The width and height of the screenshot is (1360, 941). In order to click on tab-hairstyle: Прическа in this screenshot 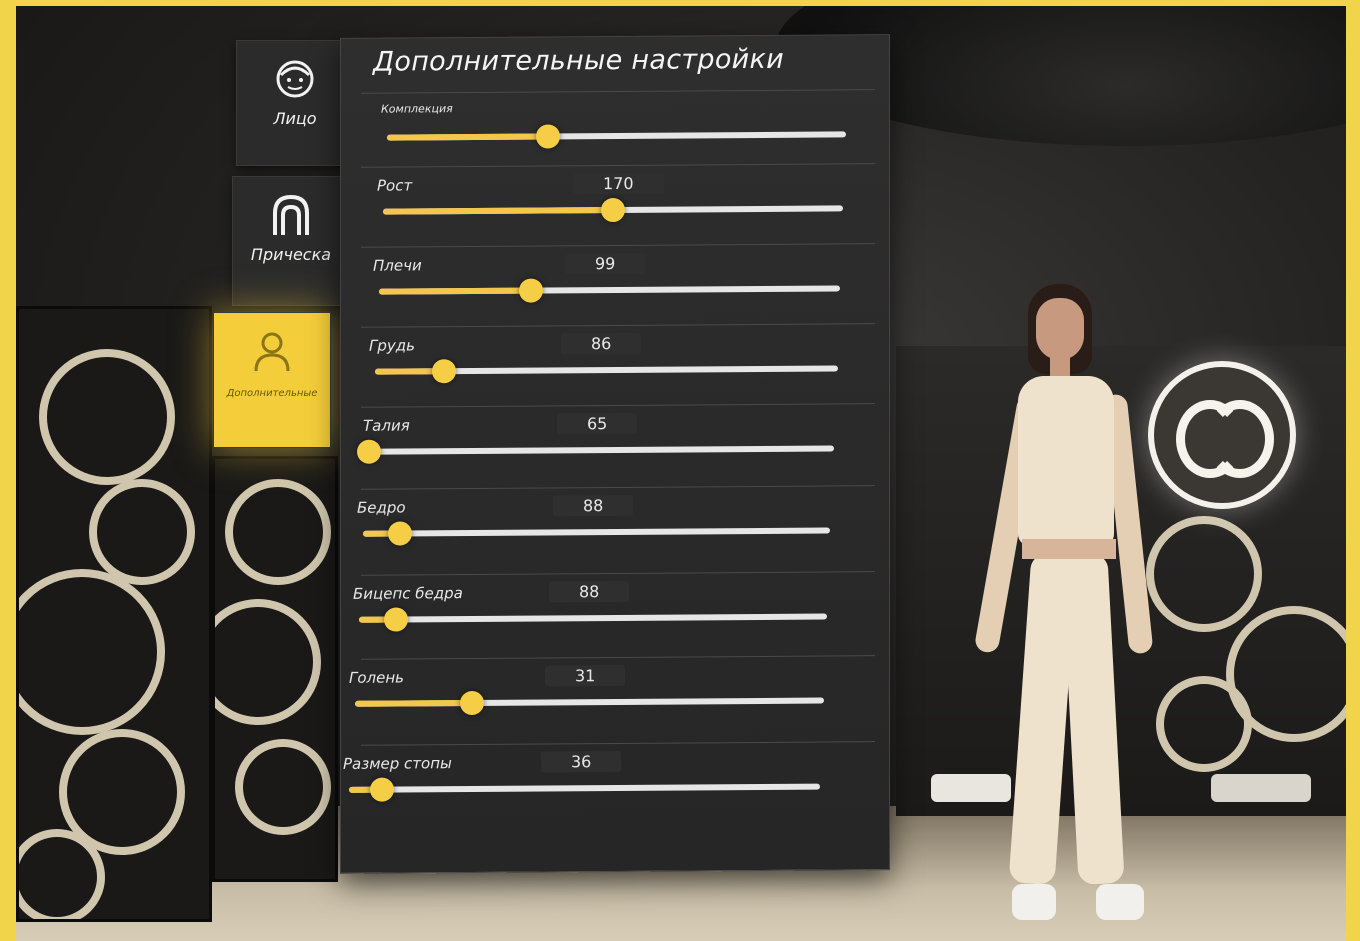, I will do `click(291, 241)`.